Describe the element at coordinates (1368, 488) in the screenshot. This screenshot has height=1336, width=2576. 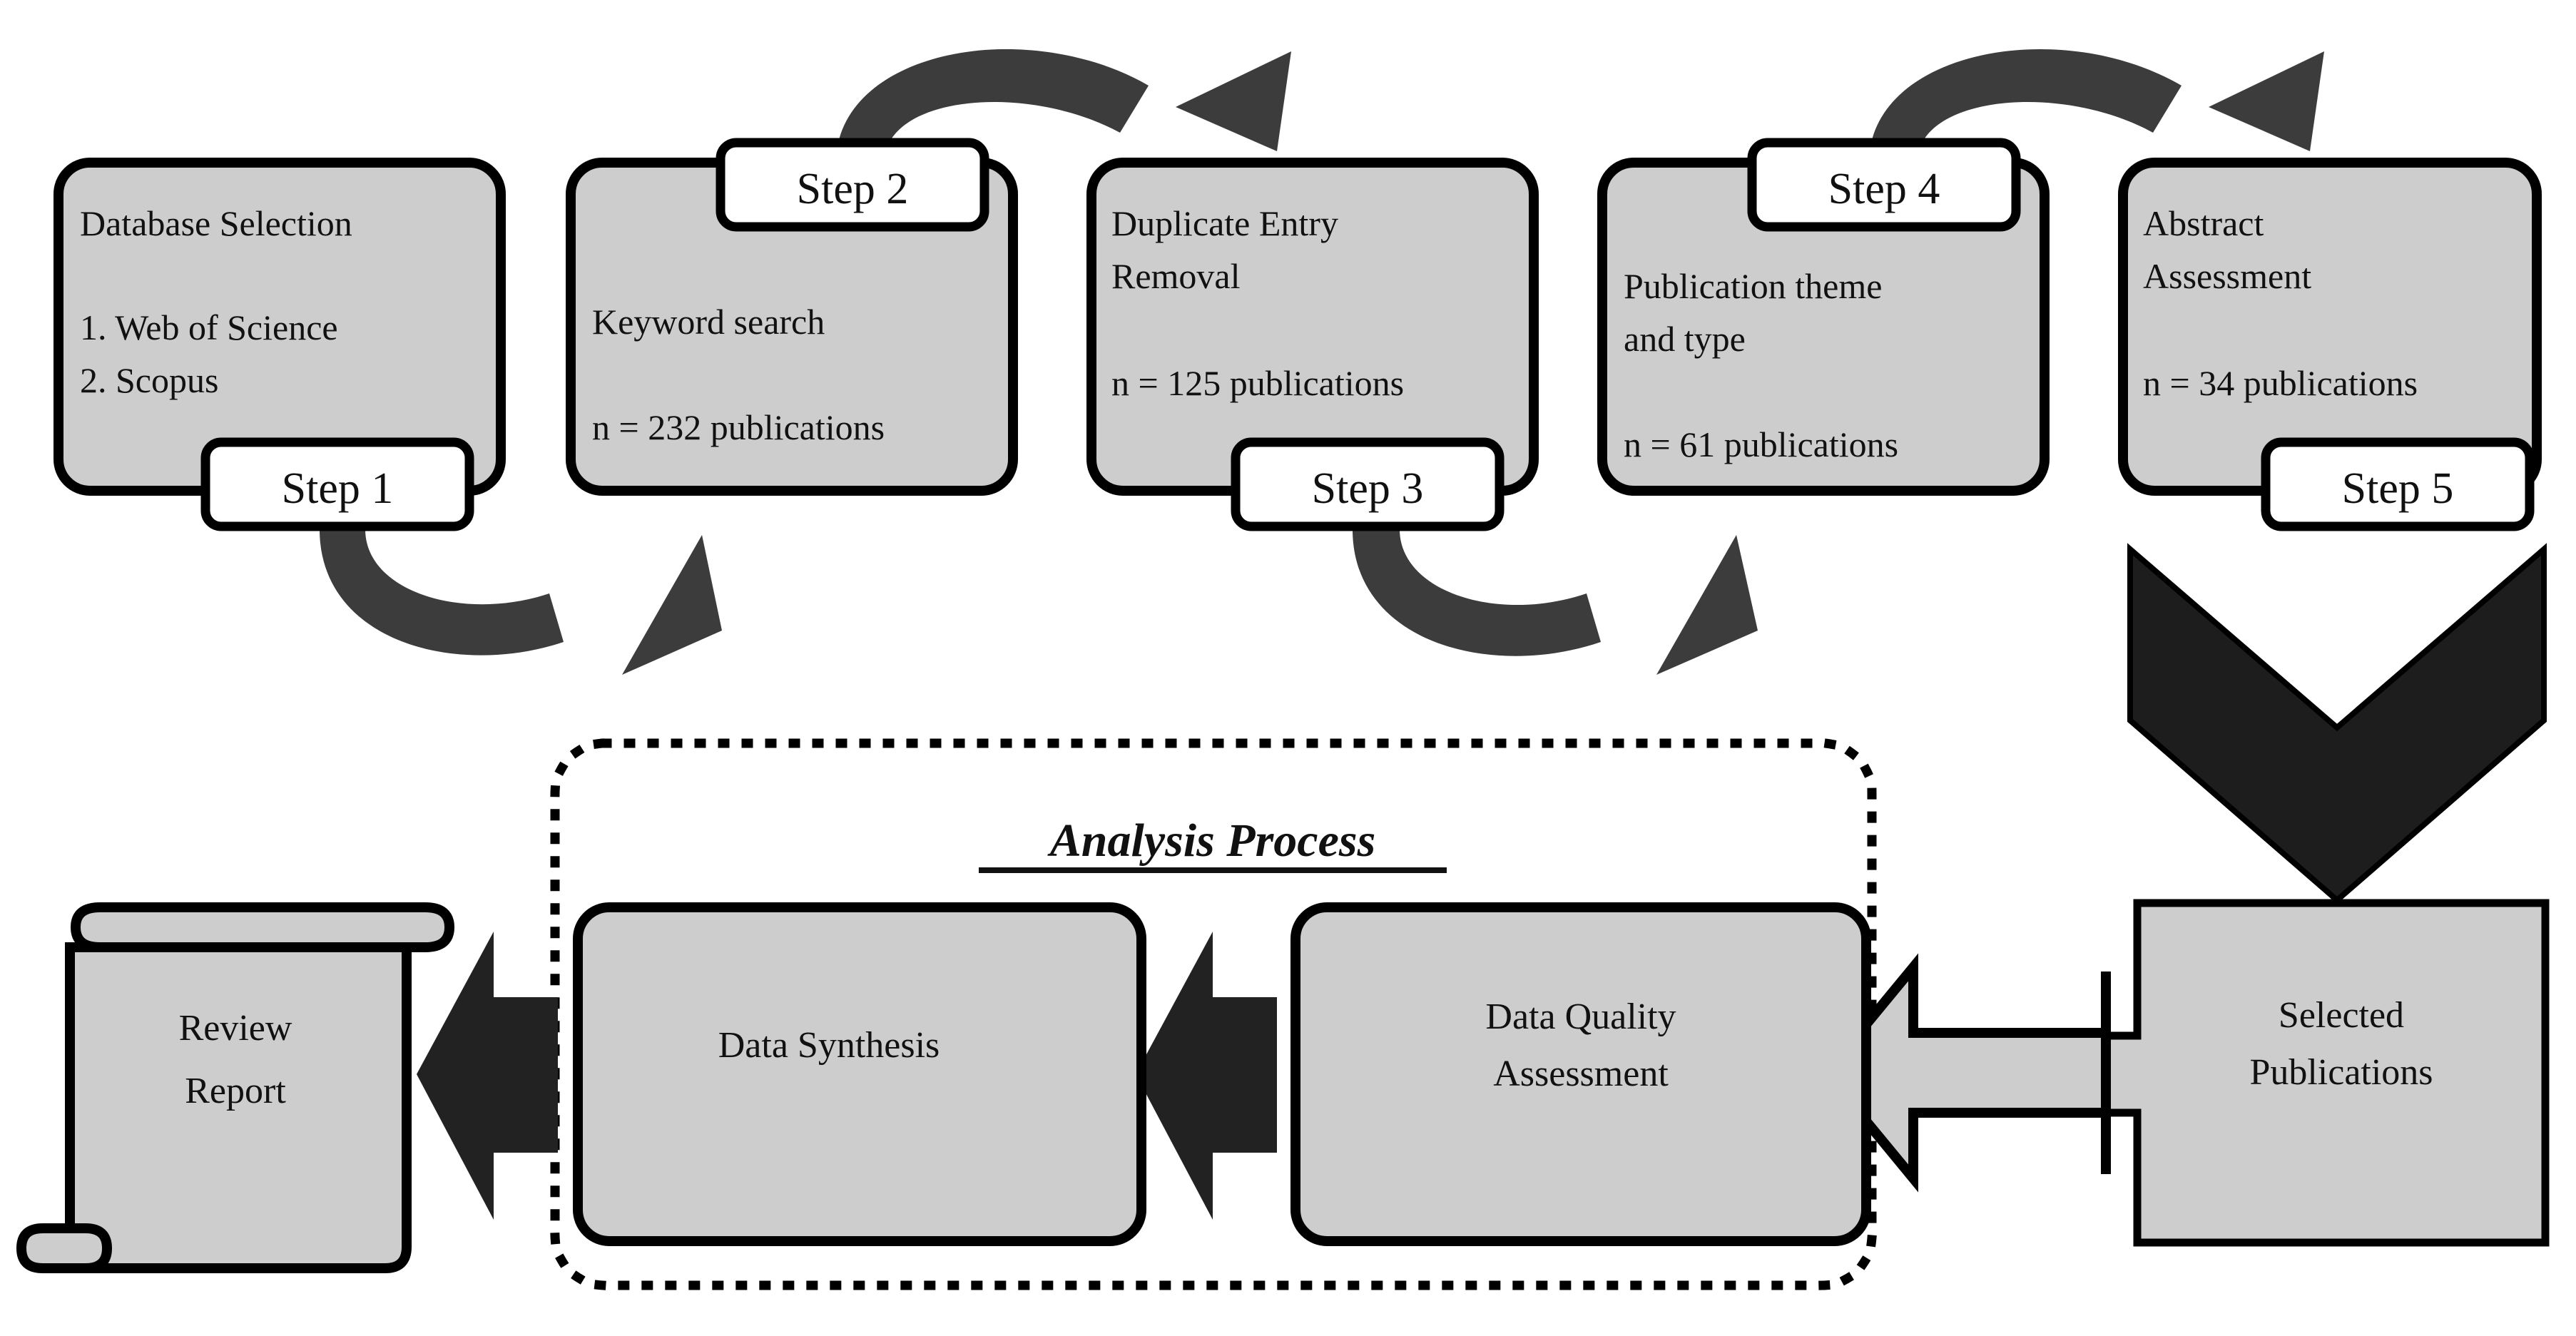
I see `step-chip-3-label: Step 3` at that location.